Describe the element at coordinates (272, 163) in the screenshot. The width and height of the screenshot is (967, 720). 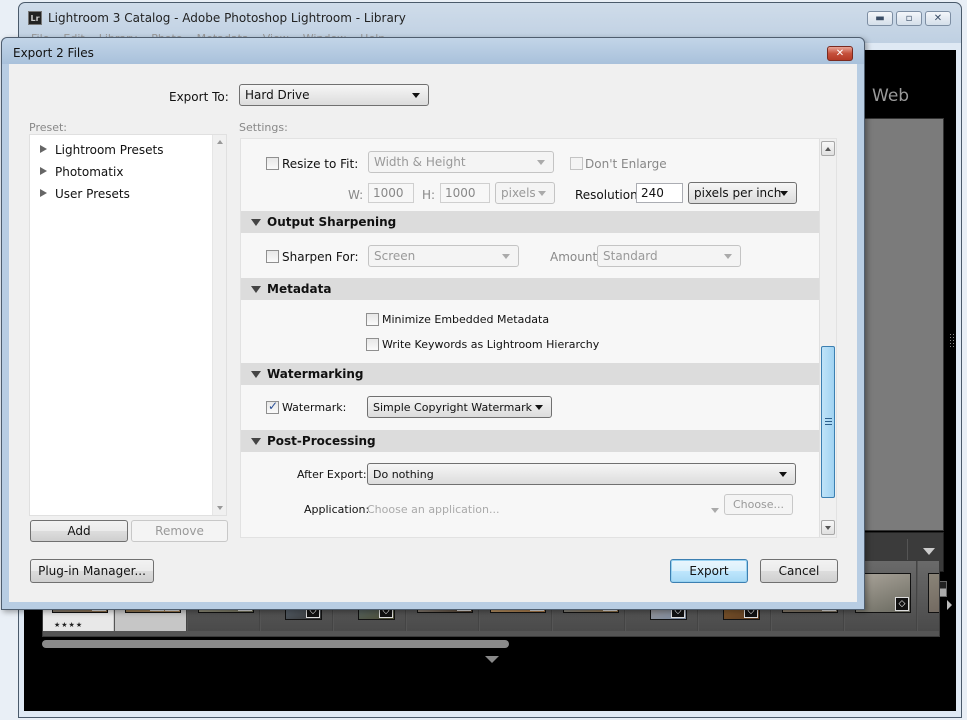
I see `resize-to-fit-checkbox` at that location.